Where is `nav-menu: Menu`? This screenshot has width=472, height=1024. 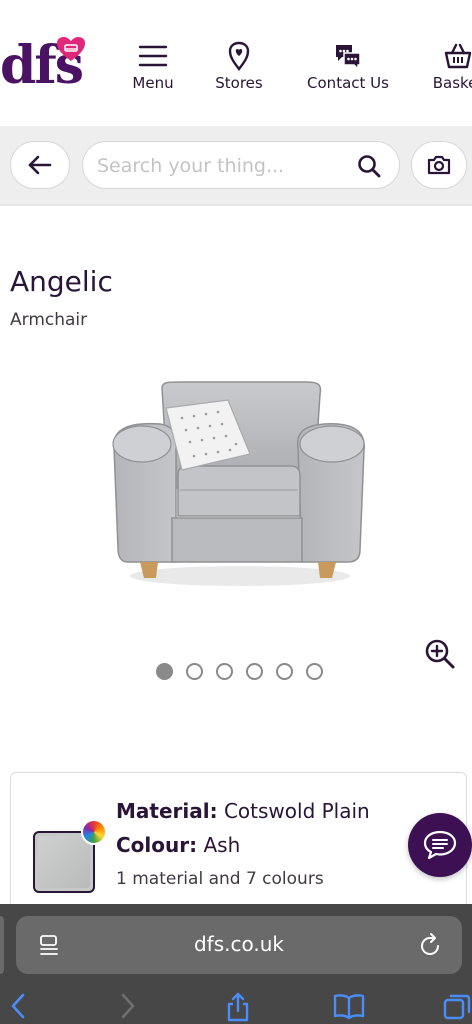
nav-menu: Menu is located at coordinates (153, 66).